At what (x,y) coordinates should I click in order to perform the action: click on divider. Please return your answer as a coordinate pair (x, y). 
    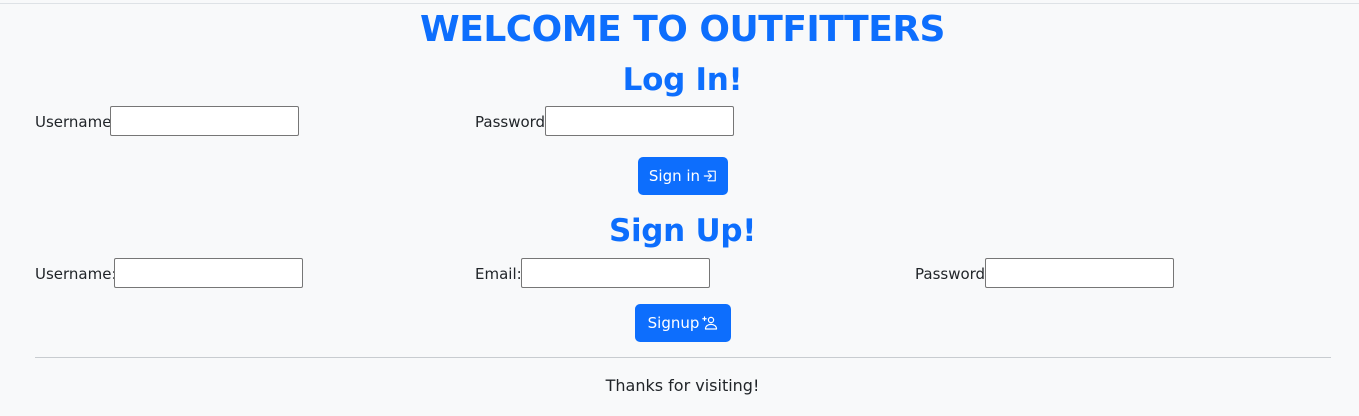
    Looking at the image, I should click on (683, 357).